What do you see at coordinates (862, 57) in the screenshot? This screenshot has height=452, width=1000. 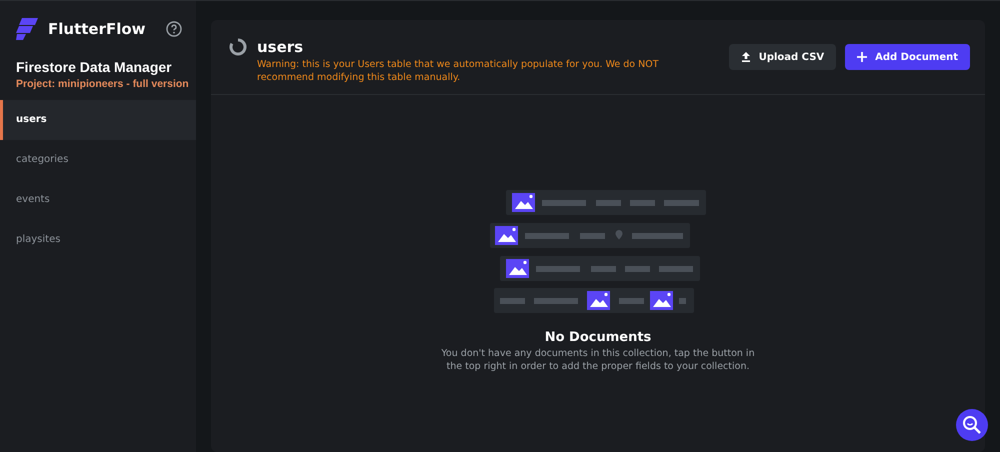 I see `plus-icon` at bounding box center [862, 57].